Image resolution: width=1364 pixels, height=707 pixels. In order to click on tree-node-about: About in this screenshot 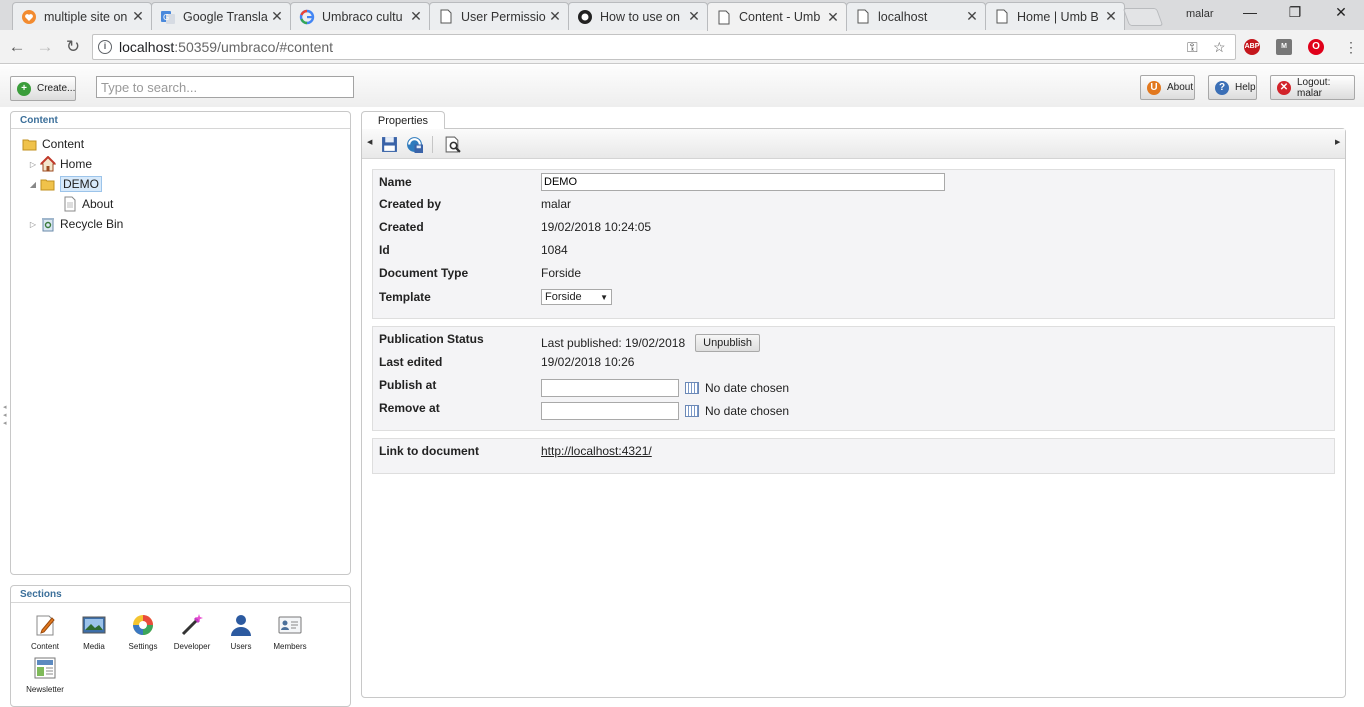, I will do `click(86, 204)`.